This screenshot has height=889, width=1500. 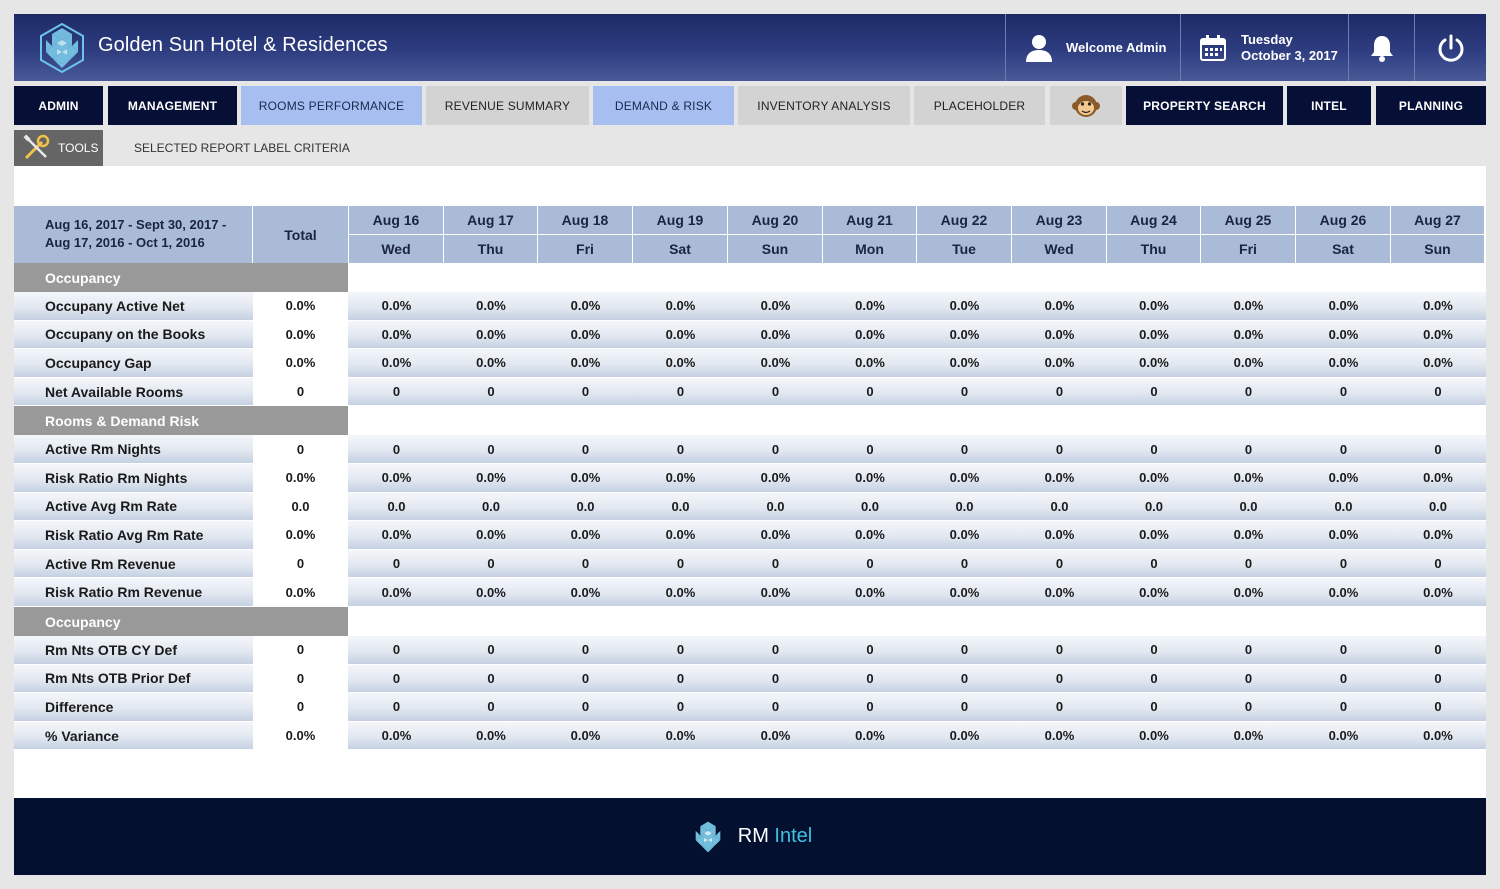 I want to click on column-dow-header: Sat, so click(x=1343, y=249).